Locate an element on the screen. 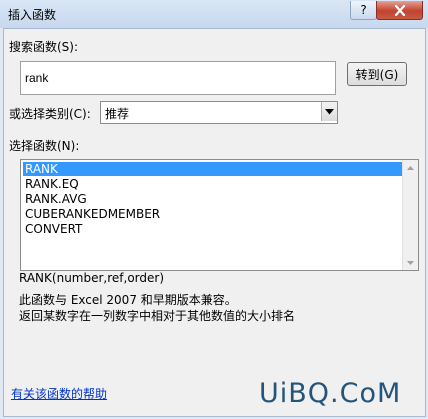 The height and width of the screenshot is (419, 428). list-item: RANK is located at coordinates (212, 169).